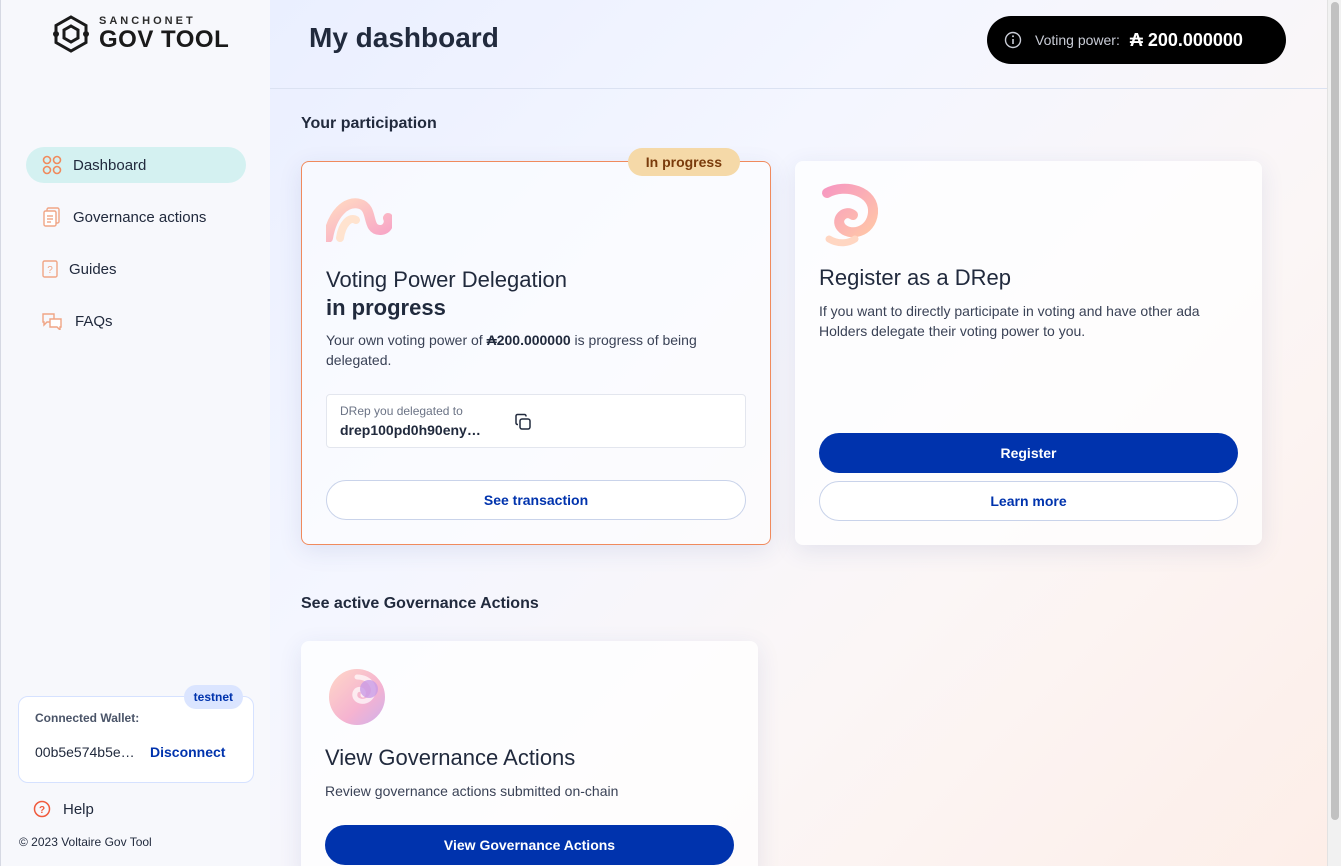 The height and width of the screenshot is (866, 1341). What do you see at coordinates (1186, 39) in the screenshot?
I see `voting-power-value: ₳ 200.000000` at bounding box center [1186, 39].